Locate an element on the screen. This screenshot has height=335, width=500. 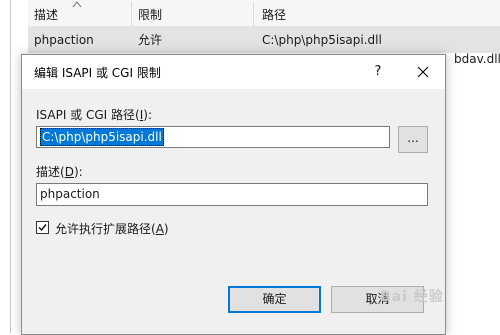
description-label-end: ): is located at coordinates (78, 172).